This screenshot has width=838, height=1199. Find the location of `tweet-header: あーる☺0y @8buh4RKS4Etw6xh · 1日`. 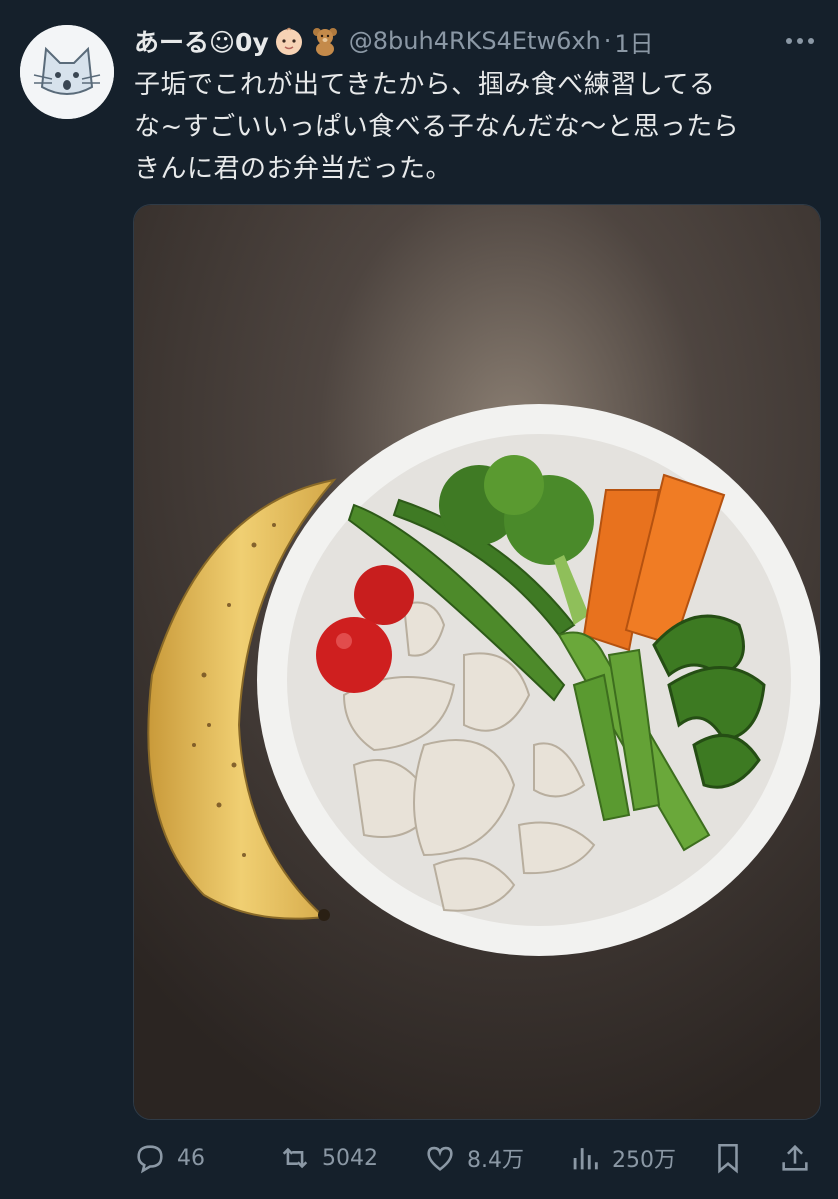

tweet-header: あーる☺0y @8buh4RKS4Etw6xh · 1日 is located at coordinates (476, 41).